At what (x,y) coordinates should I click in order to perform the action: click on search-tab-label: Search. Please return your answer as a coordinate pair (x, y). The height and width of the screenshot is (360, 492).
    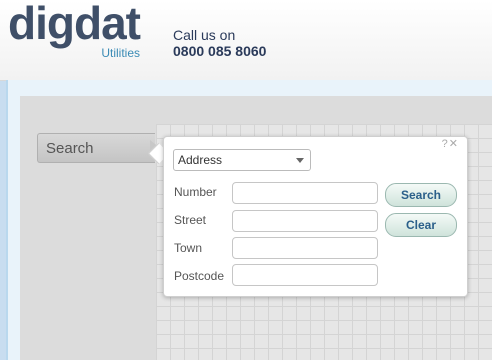
    Looking at the image, I should click on (70, 148).